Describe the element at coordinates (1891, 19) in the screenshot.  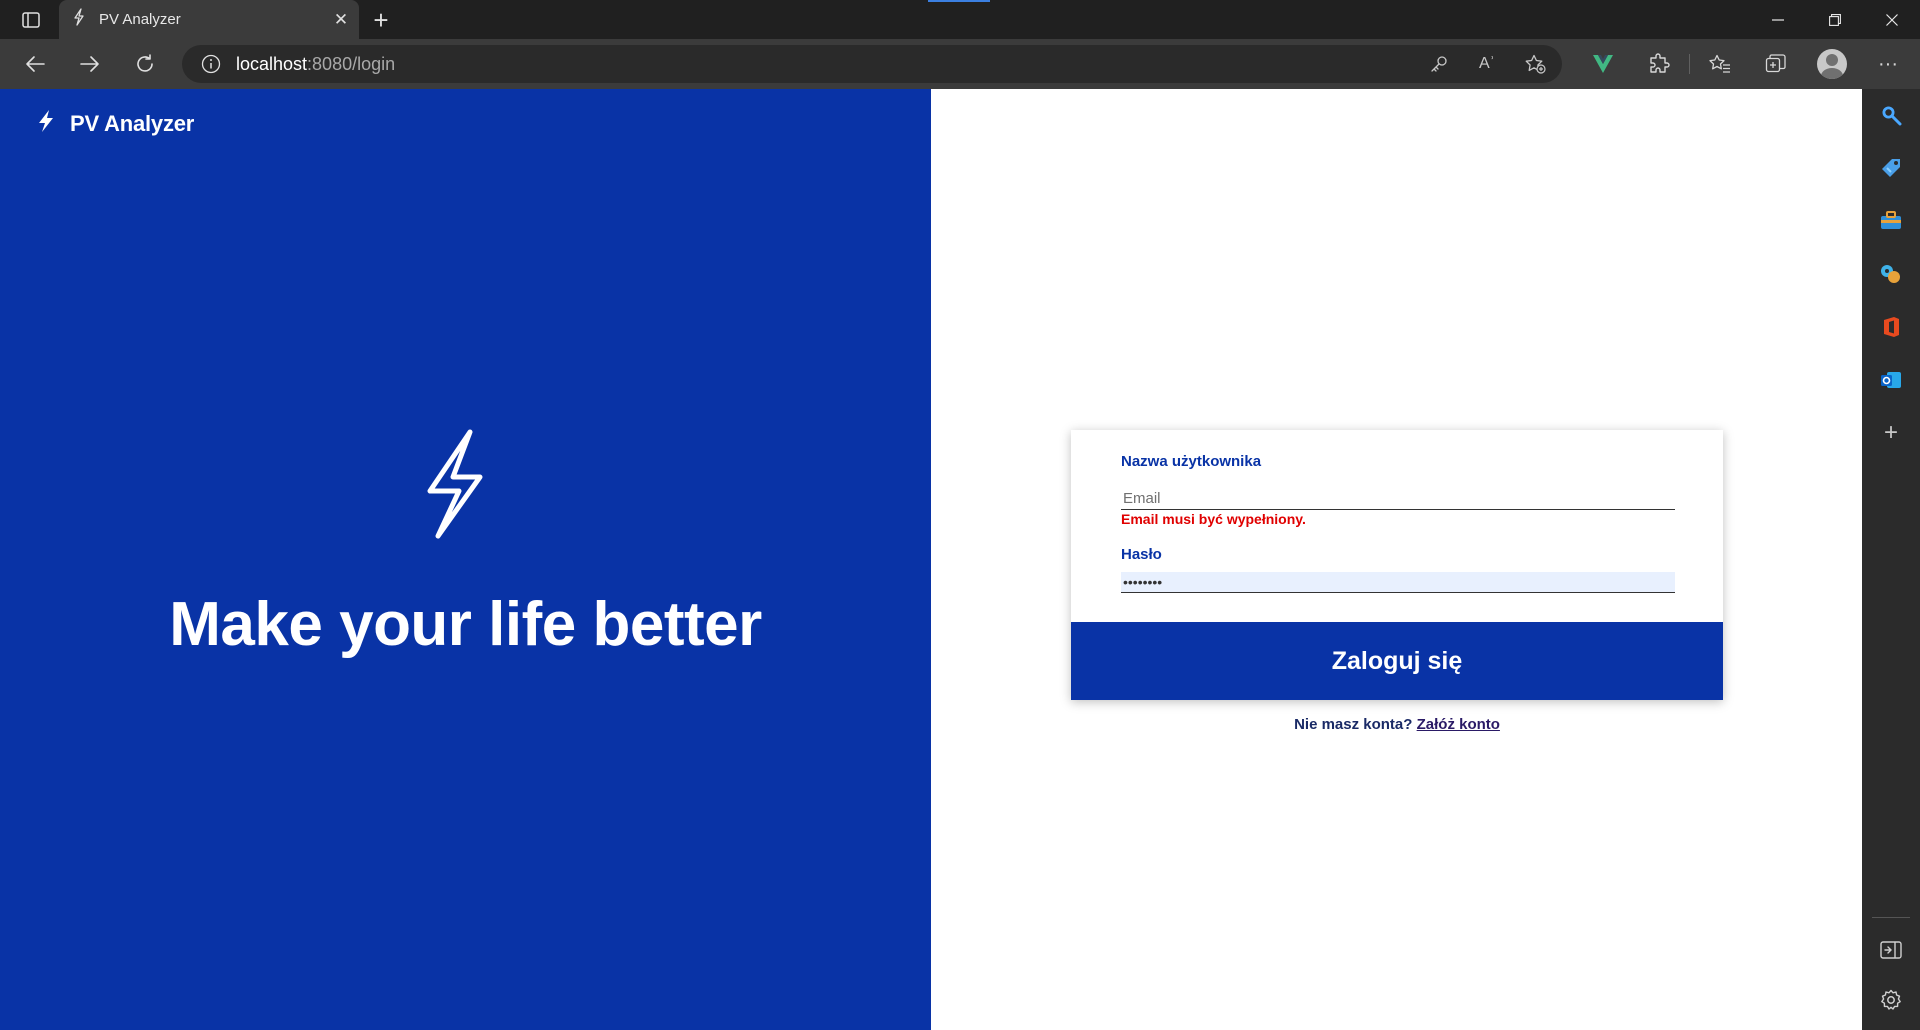
I see `close-window-button` at that location.